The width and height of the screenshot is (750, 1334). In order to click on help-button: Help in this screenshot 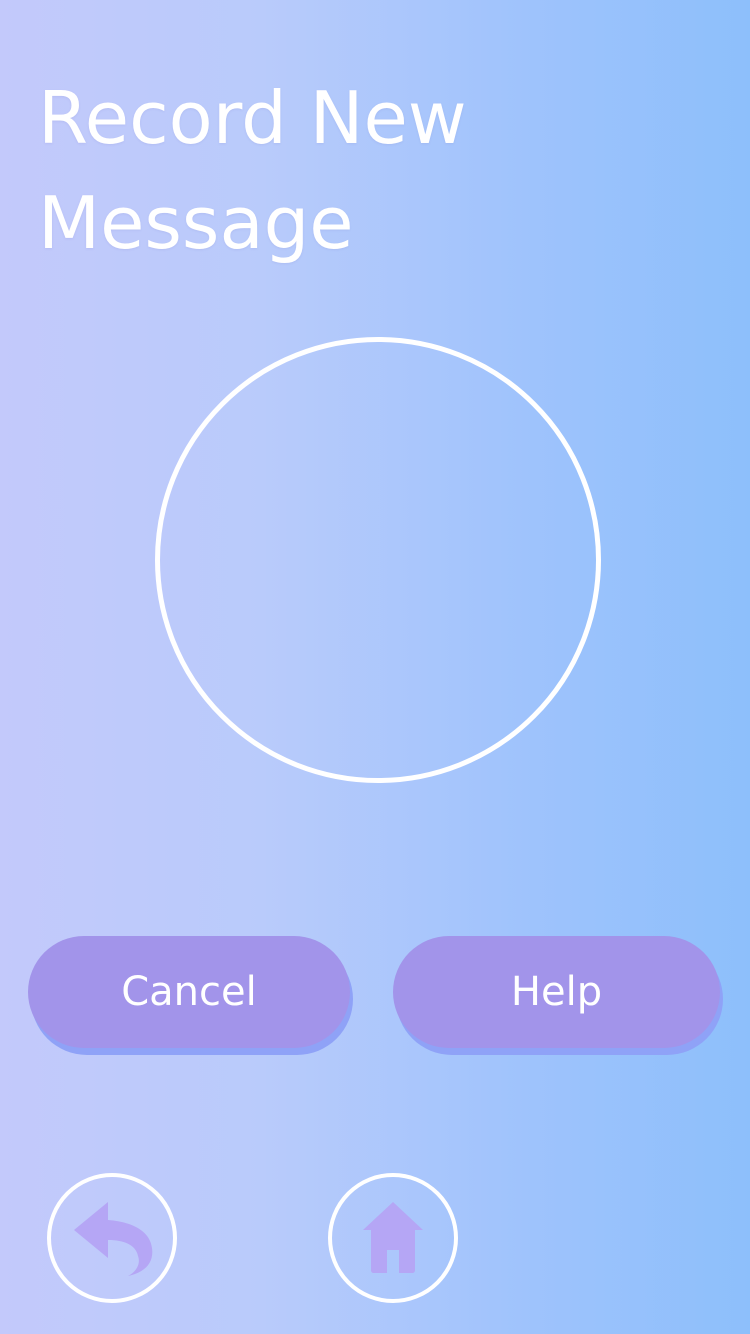, I will do `click(556, 992)`.